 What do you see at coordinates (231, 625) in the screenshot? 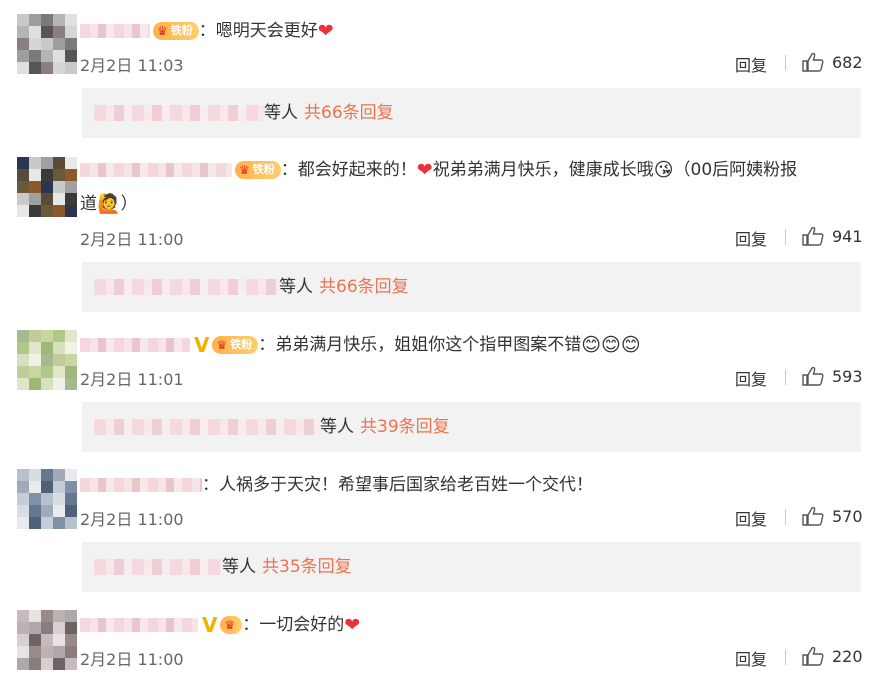
I see `fan-badge: ♛` at bounding box center [231, 625].